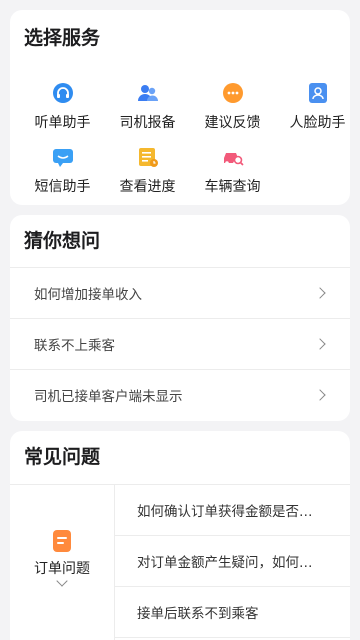 Image resolution: width=360 pixels, height=640 pixels. I want to click on progress-icon, so click(148, 157).